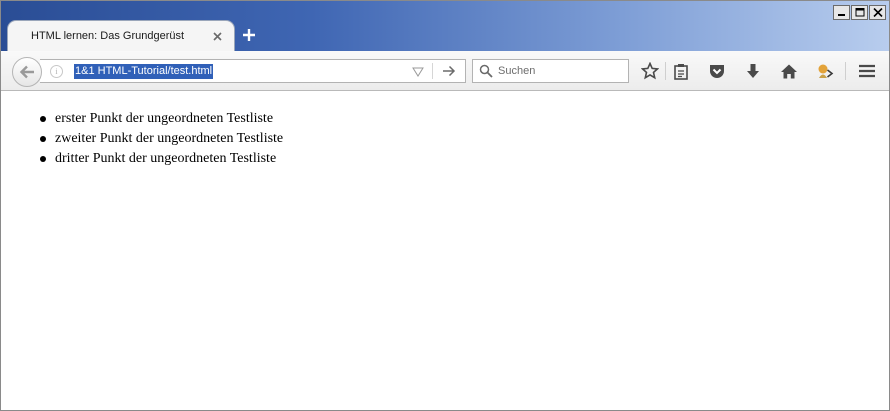 The width and height of the screenshot is (890, 411). What do you see at coordinates (867, 71) in the screenshot?
I see `menu-icon` at bounding box center [867, 71].